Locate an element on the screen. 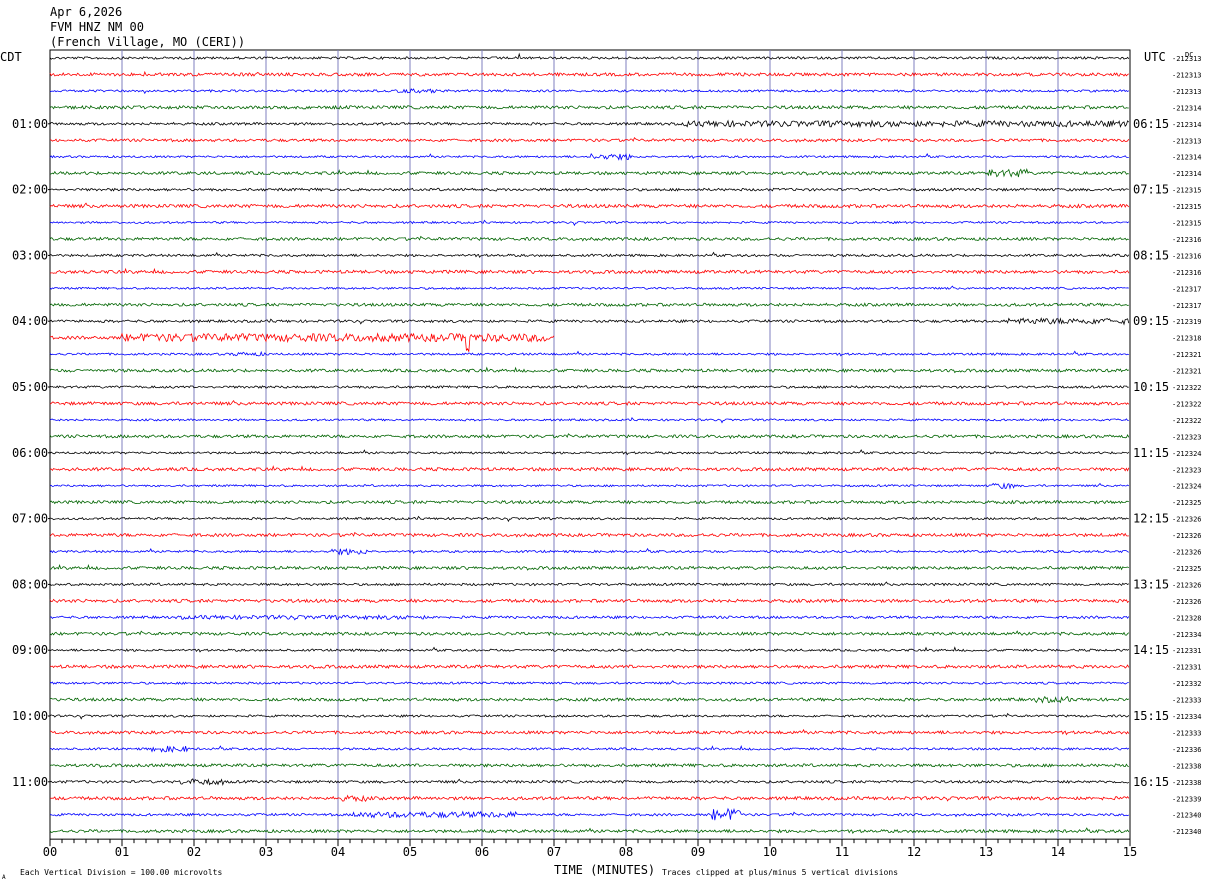 This screenshot has height=886, width=1210. x-tick-label: 09 is located at coordinates (698, 852).